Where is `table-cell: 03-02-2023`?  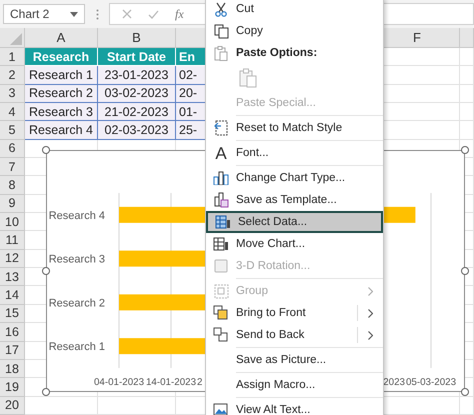 table-cell: 03-02-2023 is located at coordinates (137, 94).